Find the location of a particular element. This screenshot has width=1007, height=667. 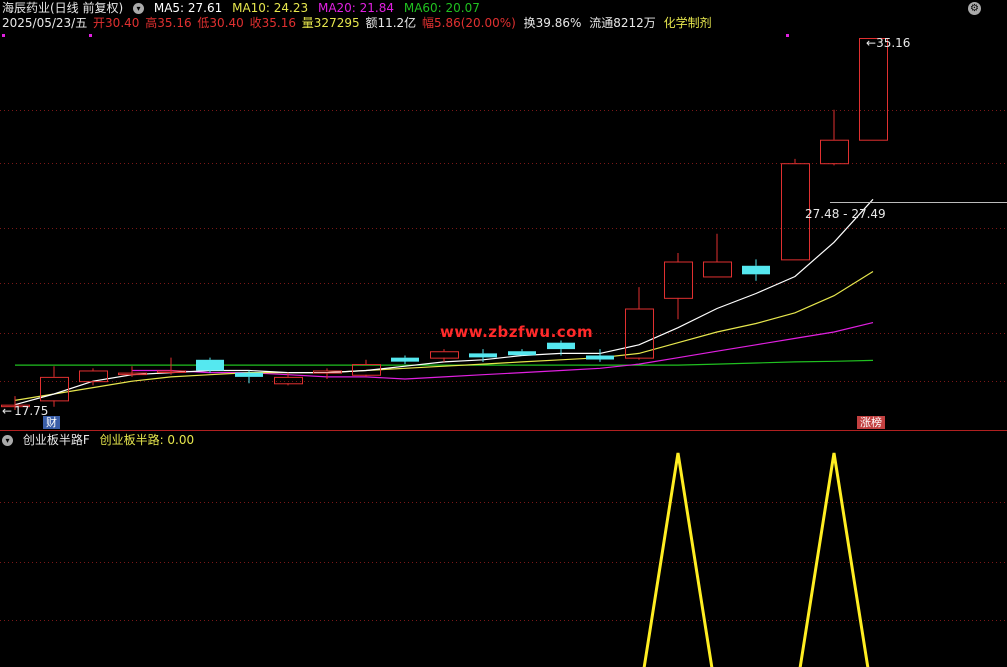

open-label: 开30.40 is located at coordinates (116, 23).